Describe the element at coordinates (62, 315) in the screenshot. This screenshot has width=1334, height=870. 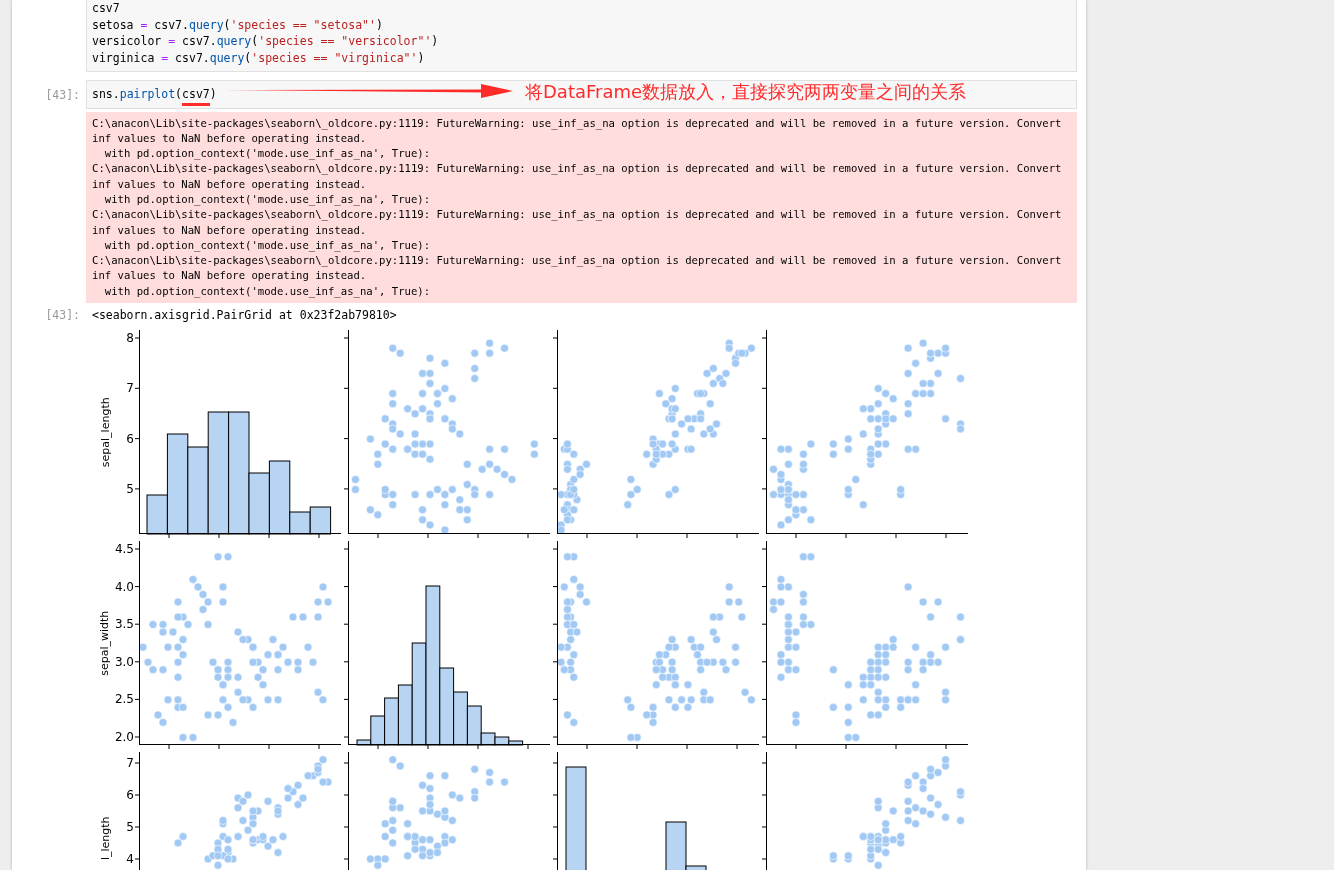
I see `output-prompt: [43]:` at that location.